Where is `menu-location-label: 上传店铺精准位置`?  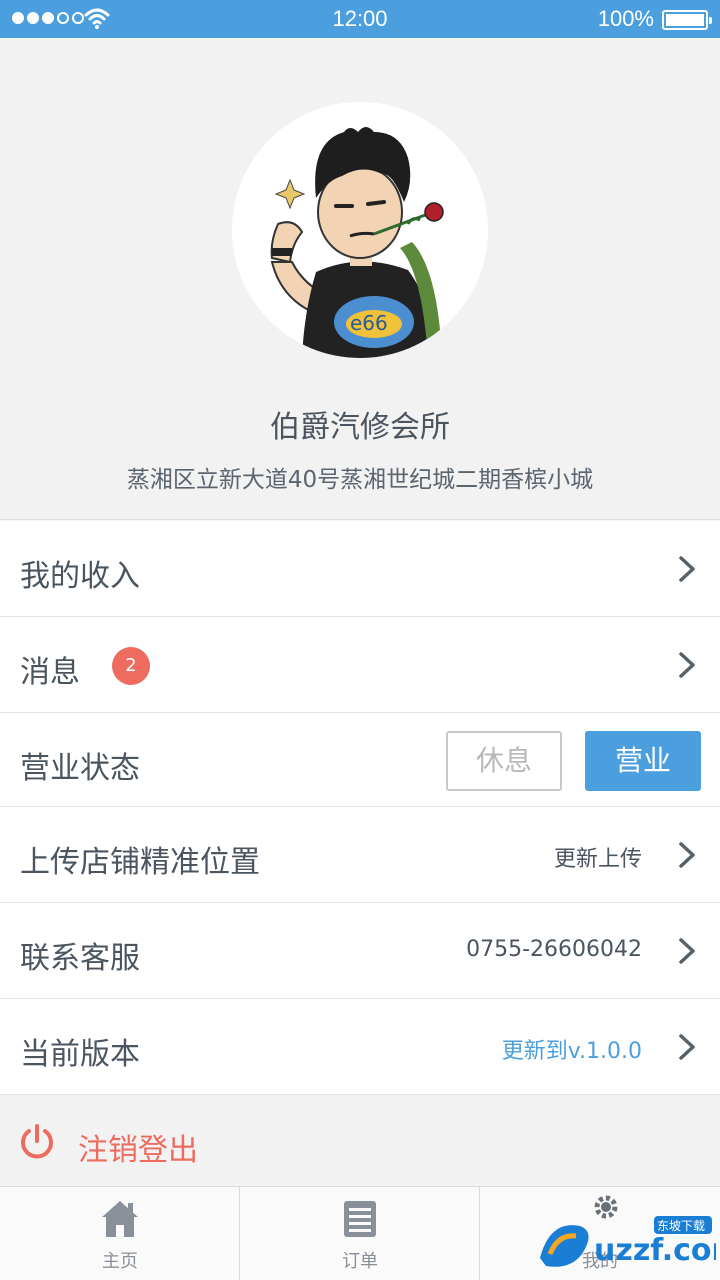
menu-location-label: 上传店铺精准位置 is located at coordinates (140, 862).